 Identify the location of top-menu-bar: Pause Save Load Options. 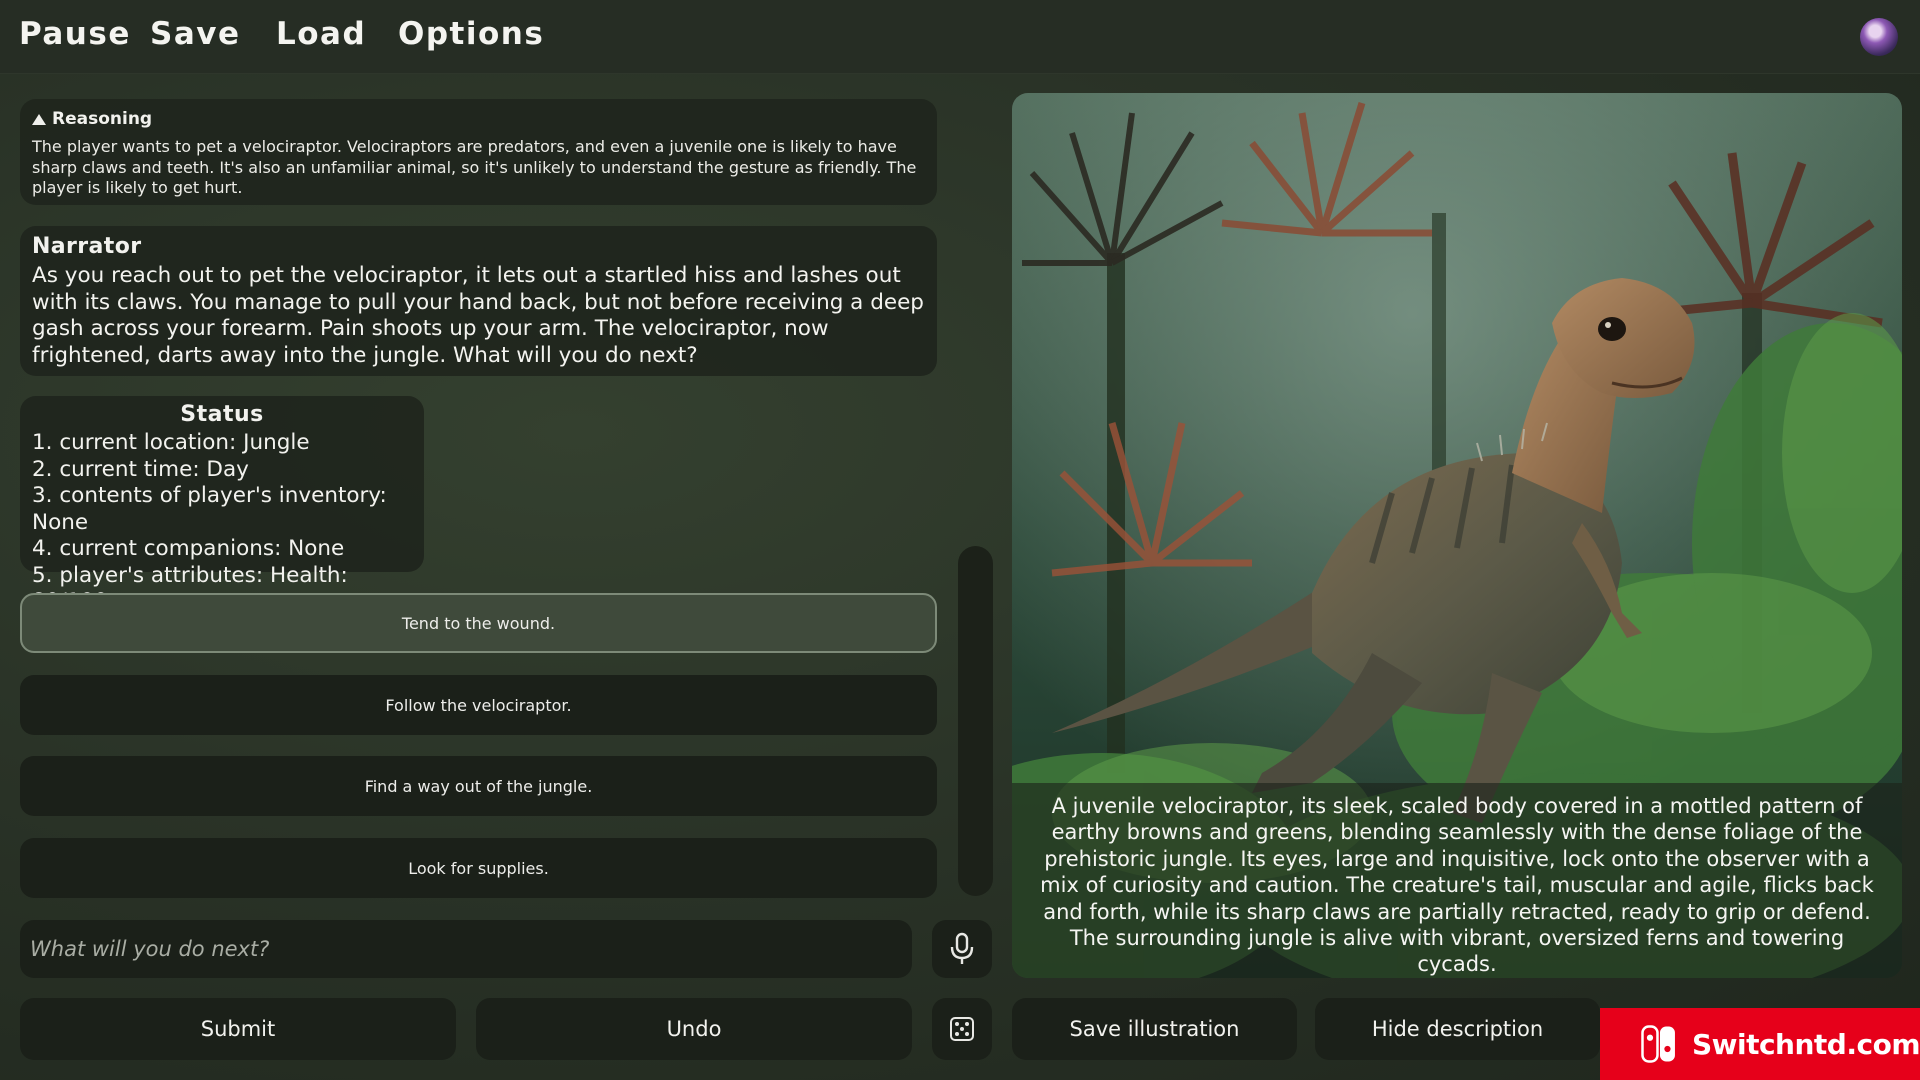
(960, 37).